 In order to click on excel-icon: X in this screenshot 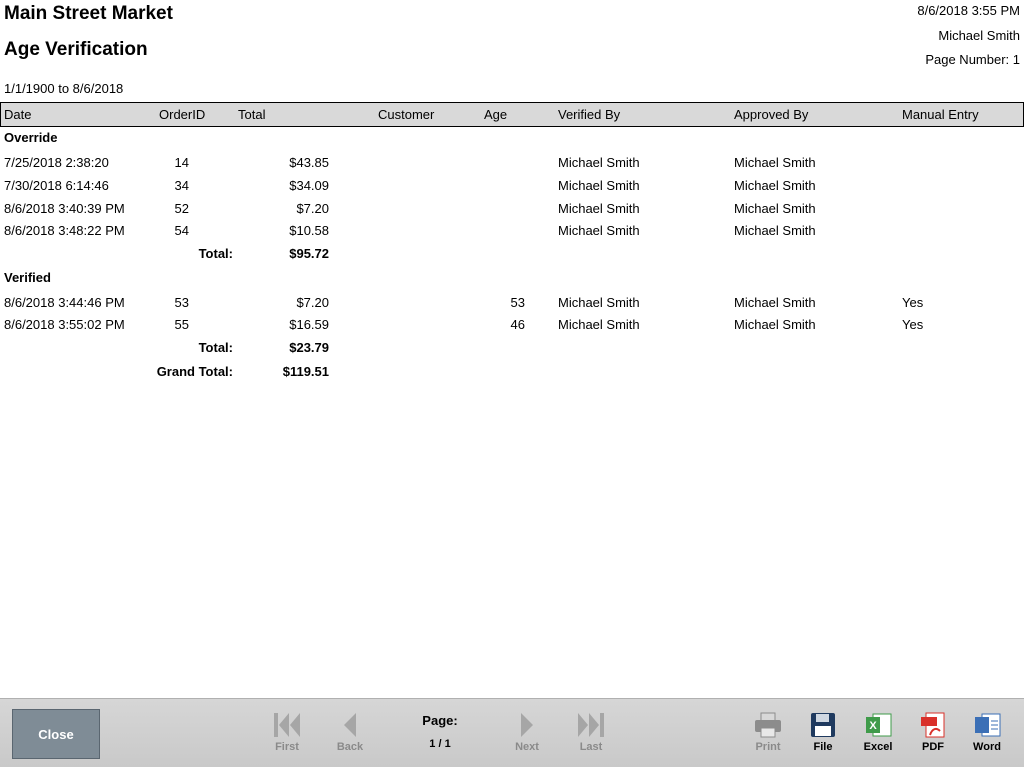, I will do `click(879, 725)`.